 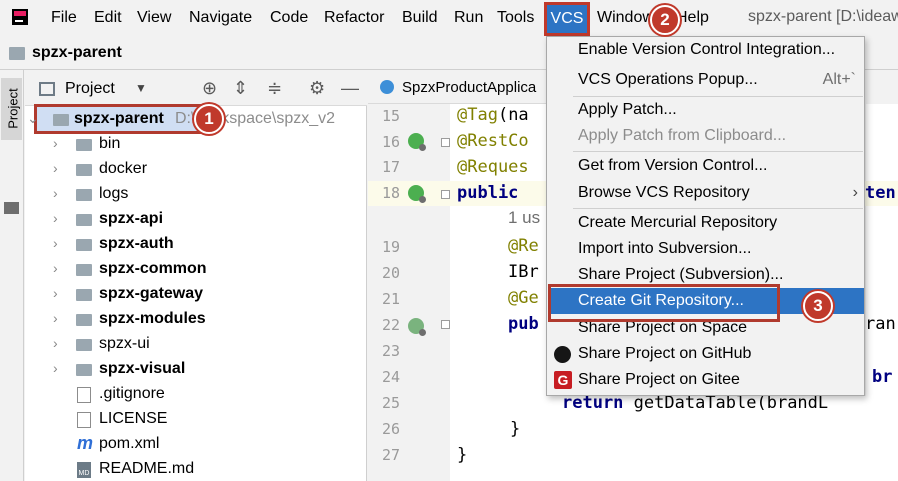 What do you see at coordinates (706, 80) in the screenshot?
I see `menu-item-vcs-popup: VCS Operations Popup... Alt+`` at bounding box center [706, 80].